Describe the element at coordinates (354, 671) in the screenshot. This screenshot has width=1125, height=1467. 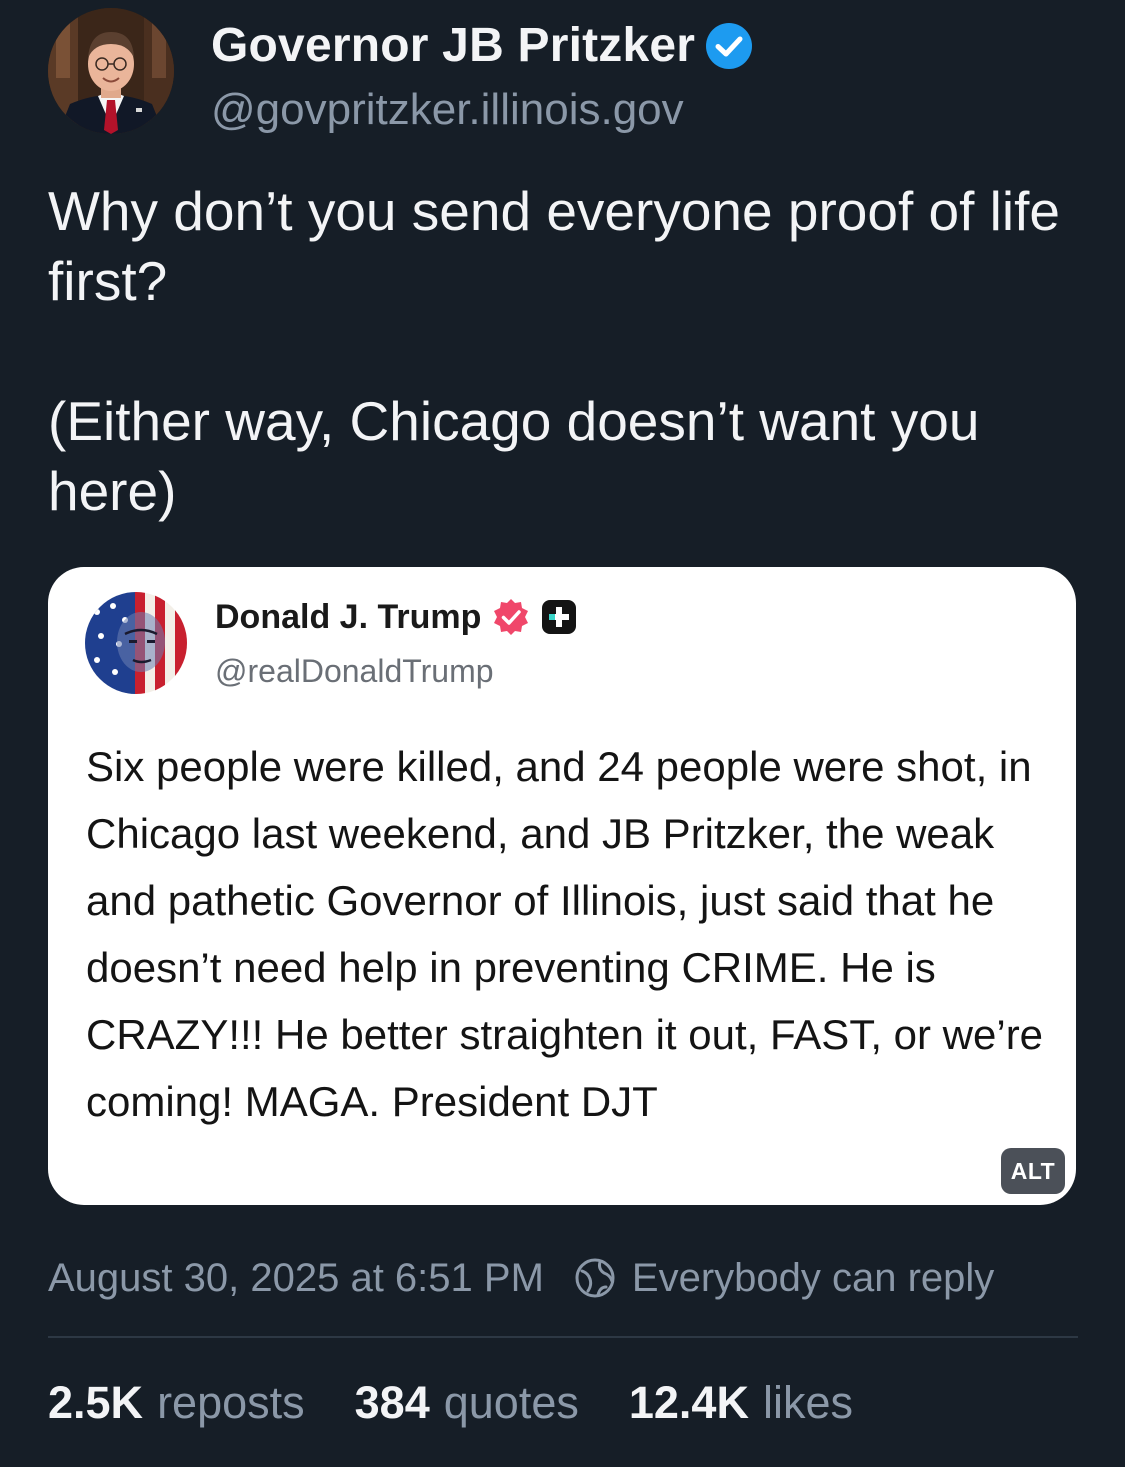
I see `embed-author-handle: @realDonaldTrump` at that location.